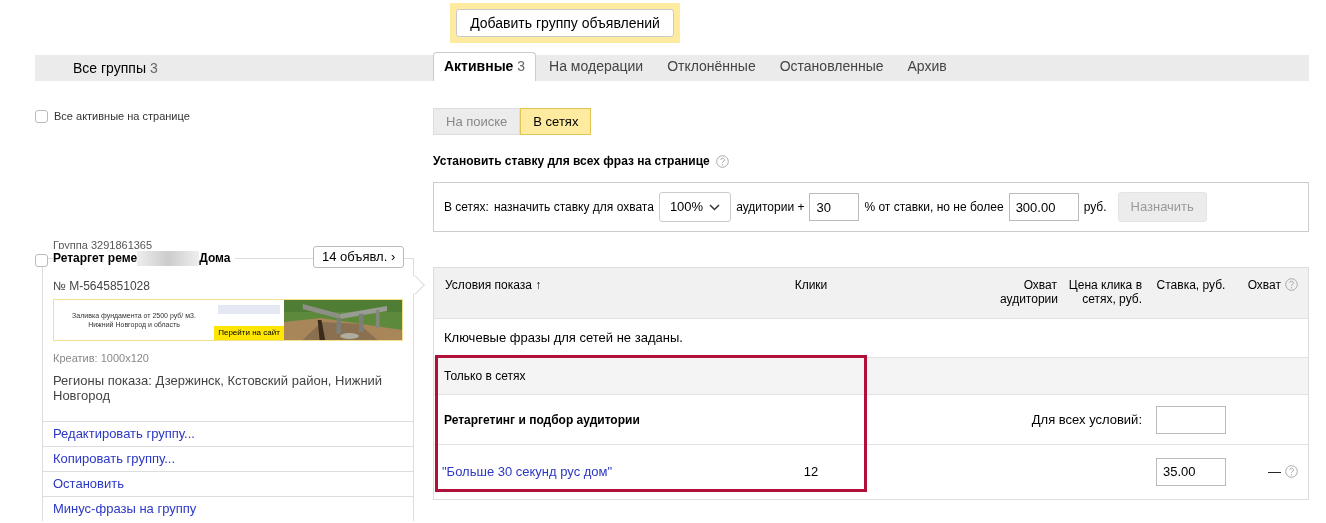 The image size is (1326, 523). Describe the element at coordinates (596, 66) in the screenshot. I see `tab: На модерации` at that location.